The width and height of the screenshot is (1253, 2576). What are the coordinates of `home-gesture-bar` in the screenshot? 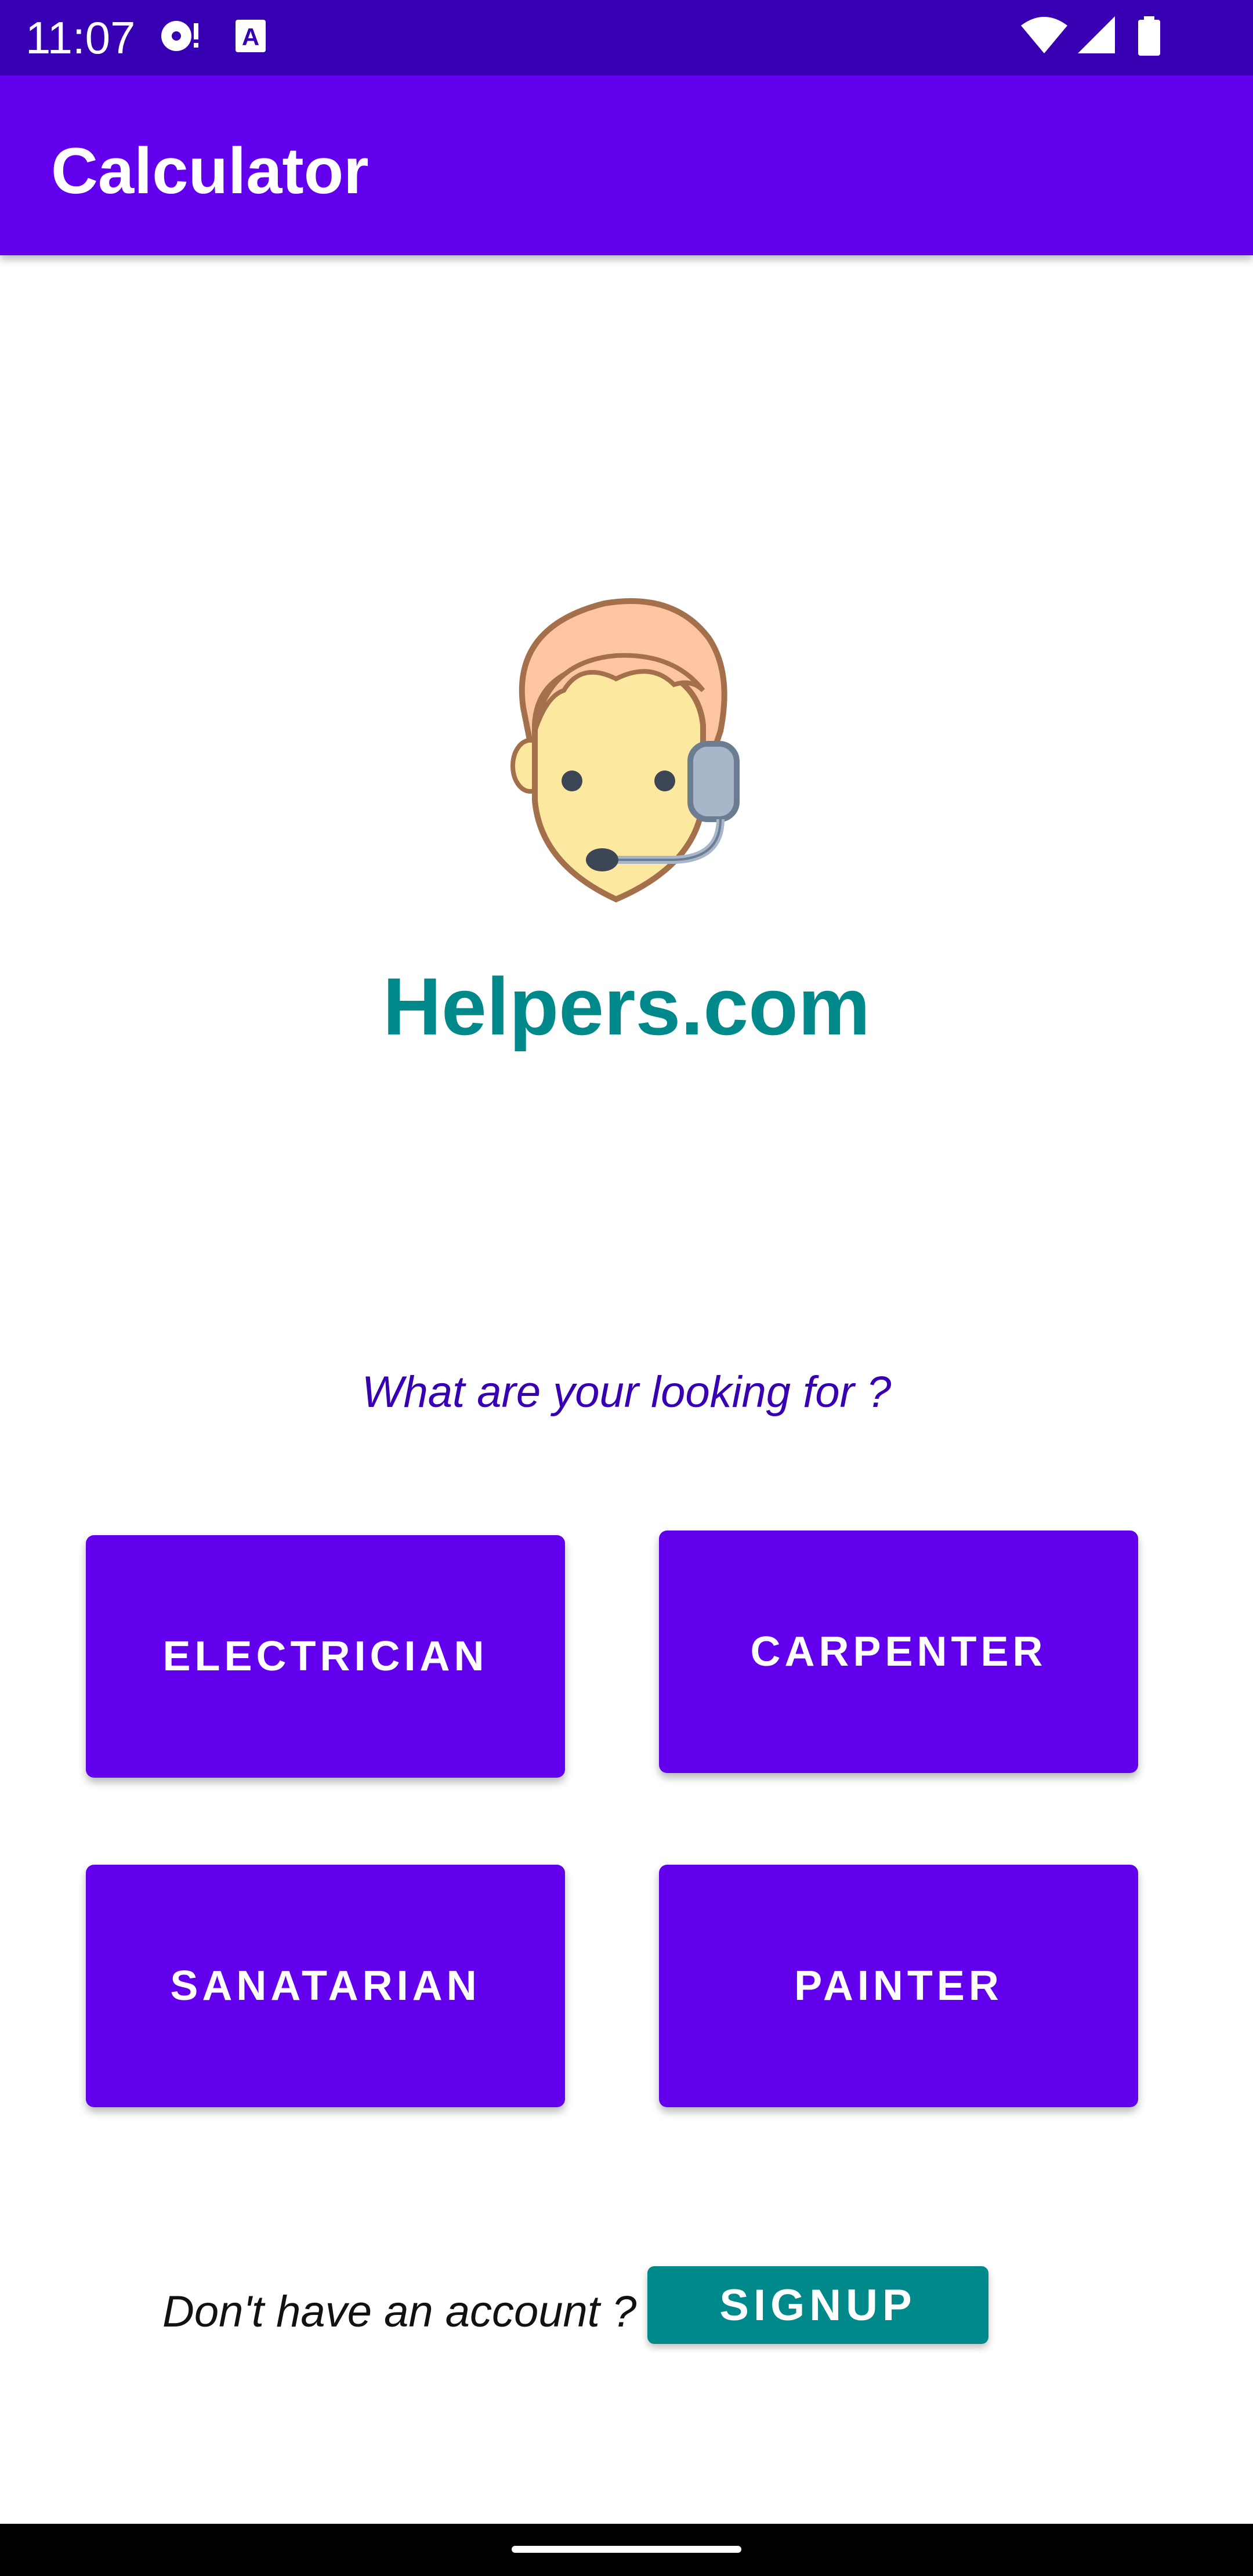 It's located at (626, 2549).